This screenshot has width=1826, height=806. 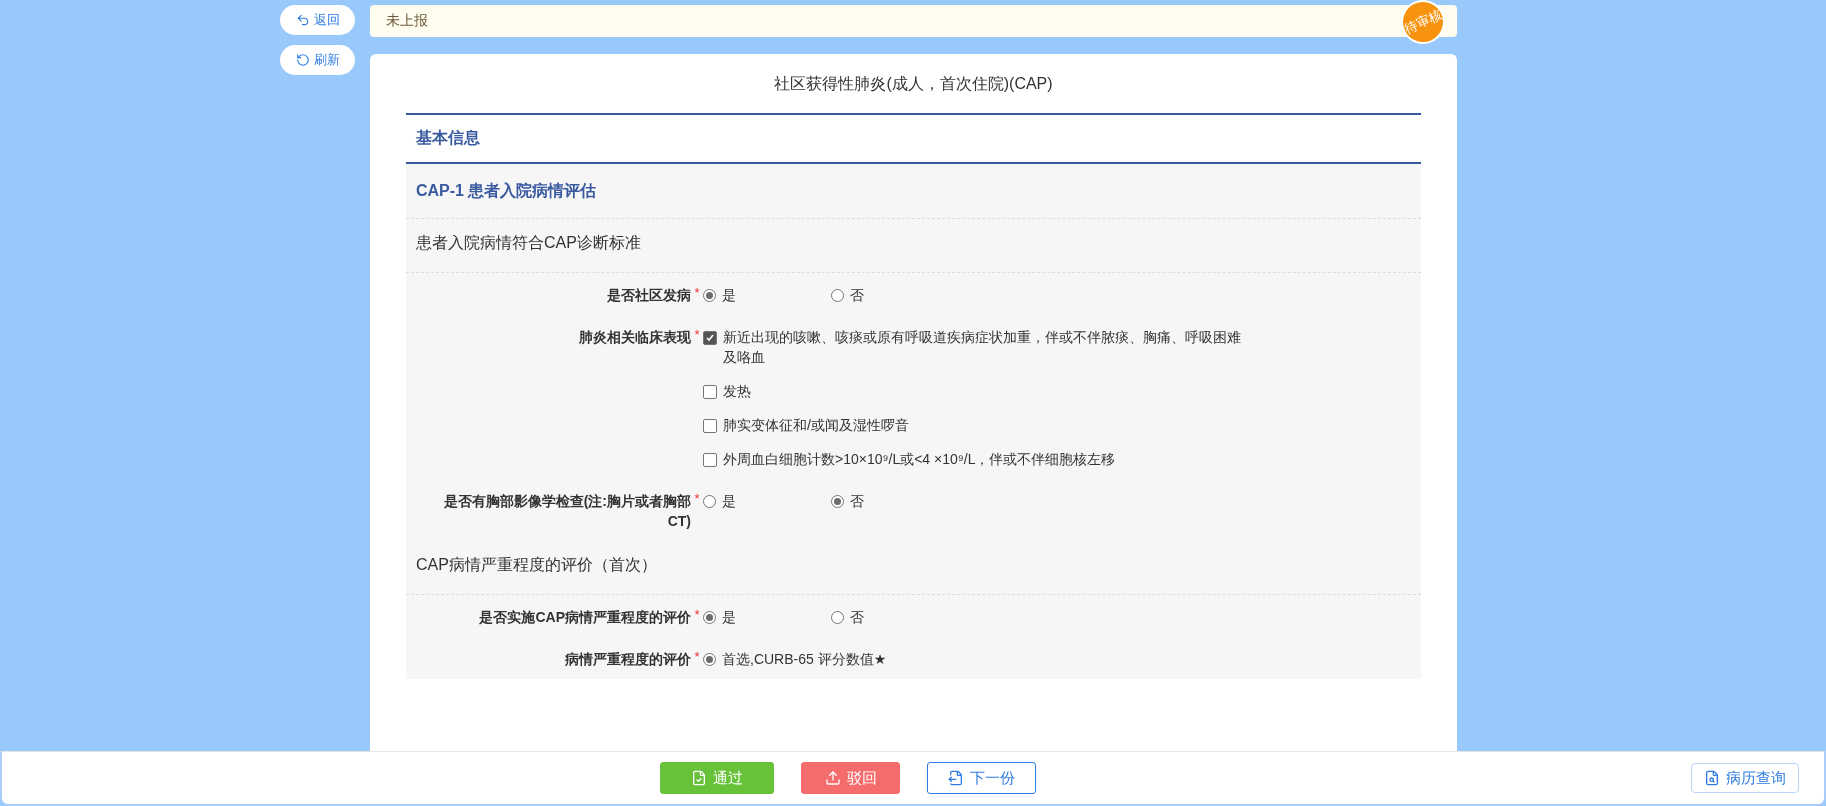 I want to click on approve-button: 通过, so click(x=717, y=778).